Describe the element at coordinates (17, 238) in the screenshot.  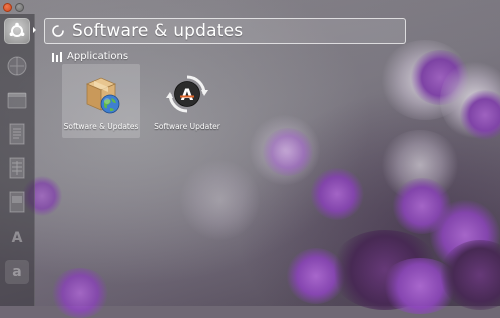
I see `software-center-icon: A` at that location.